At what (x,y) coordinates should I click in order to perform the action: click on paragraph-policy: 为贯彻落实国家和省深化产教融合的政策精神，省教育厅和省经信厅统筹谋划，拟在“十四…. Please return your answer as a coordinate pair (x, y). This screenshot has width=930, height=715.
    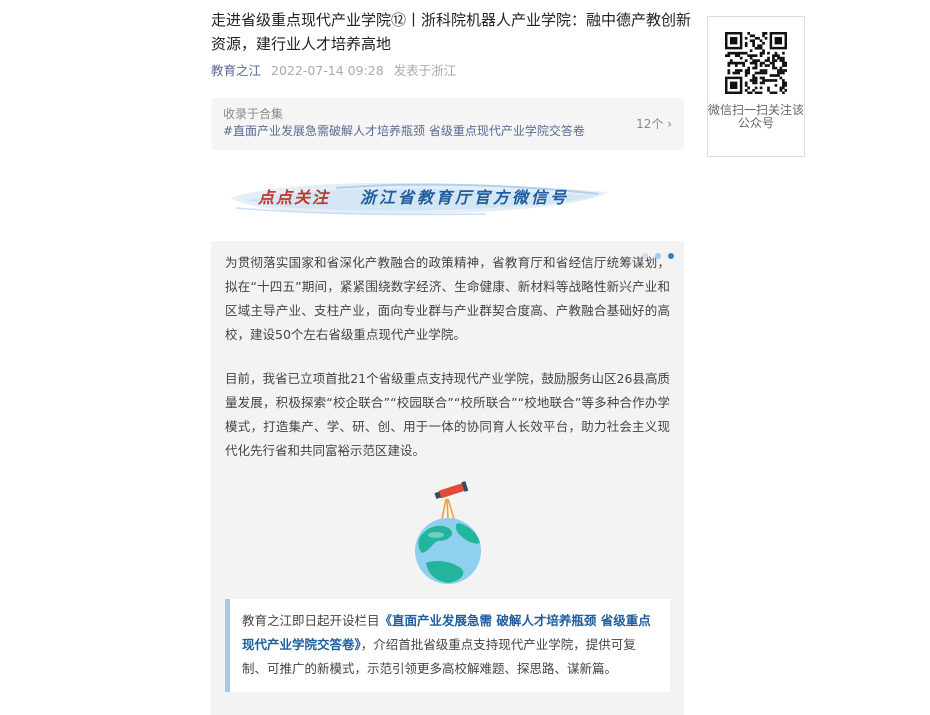
    Looking at the image, I should click on (447, 298).